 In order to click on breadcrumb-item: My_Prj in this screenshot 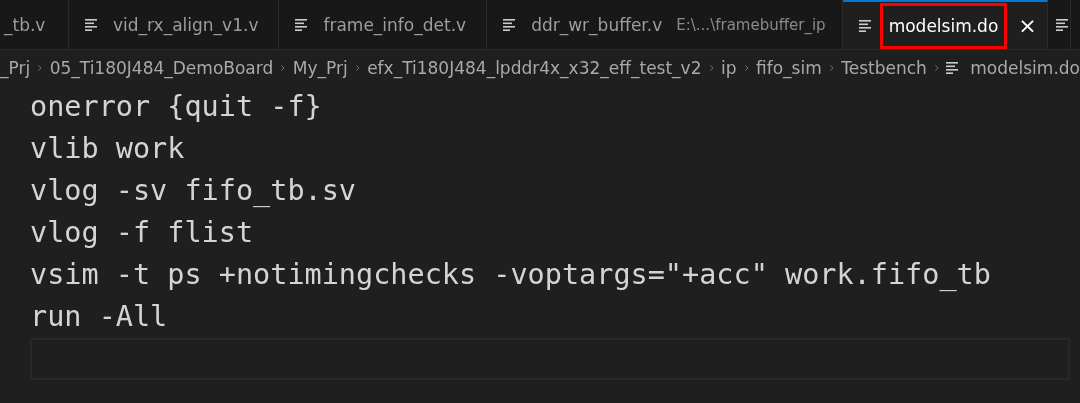, I will do `click(320, 68)`.